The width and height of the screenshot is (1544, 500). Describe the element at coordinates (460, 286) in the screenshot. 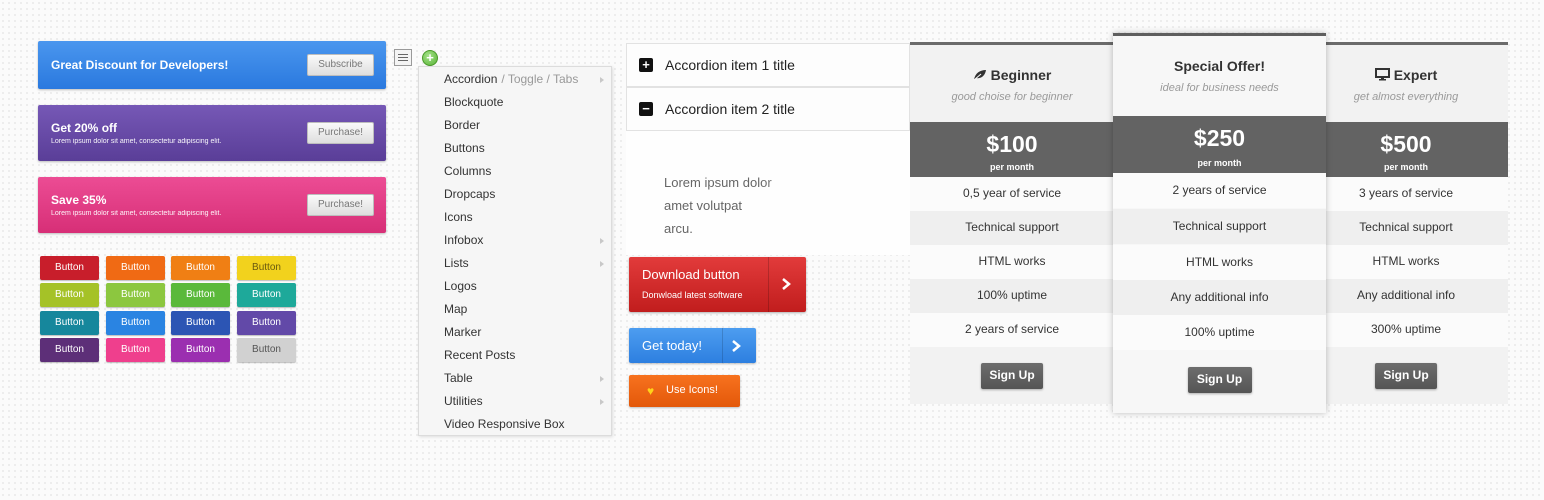

I see `menu-item: Logos` at that location.